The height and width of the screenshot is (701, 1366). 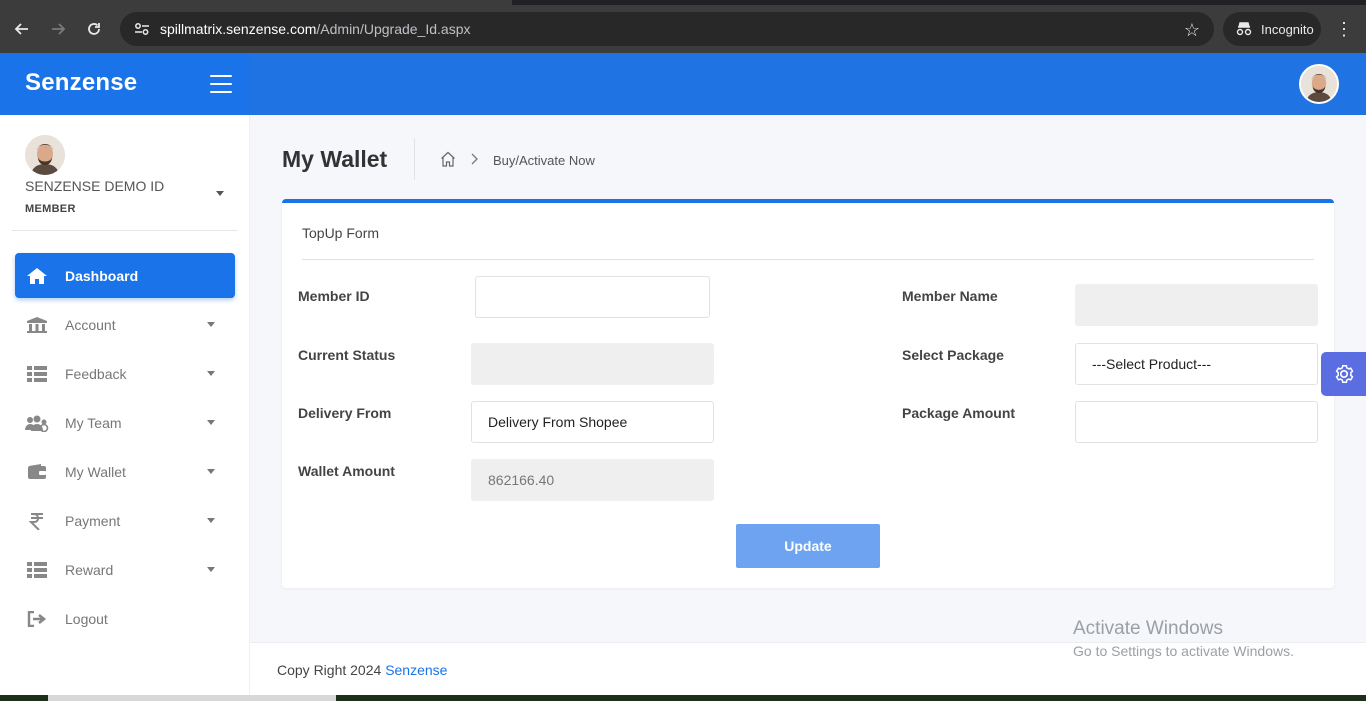 I want to click on site-settings-icon, so click(x=142, y=29).